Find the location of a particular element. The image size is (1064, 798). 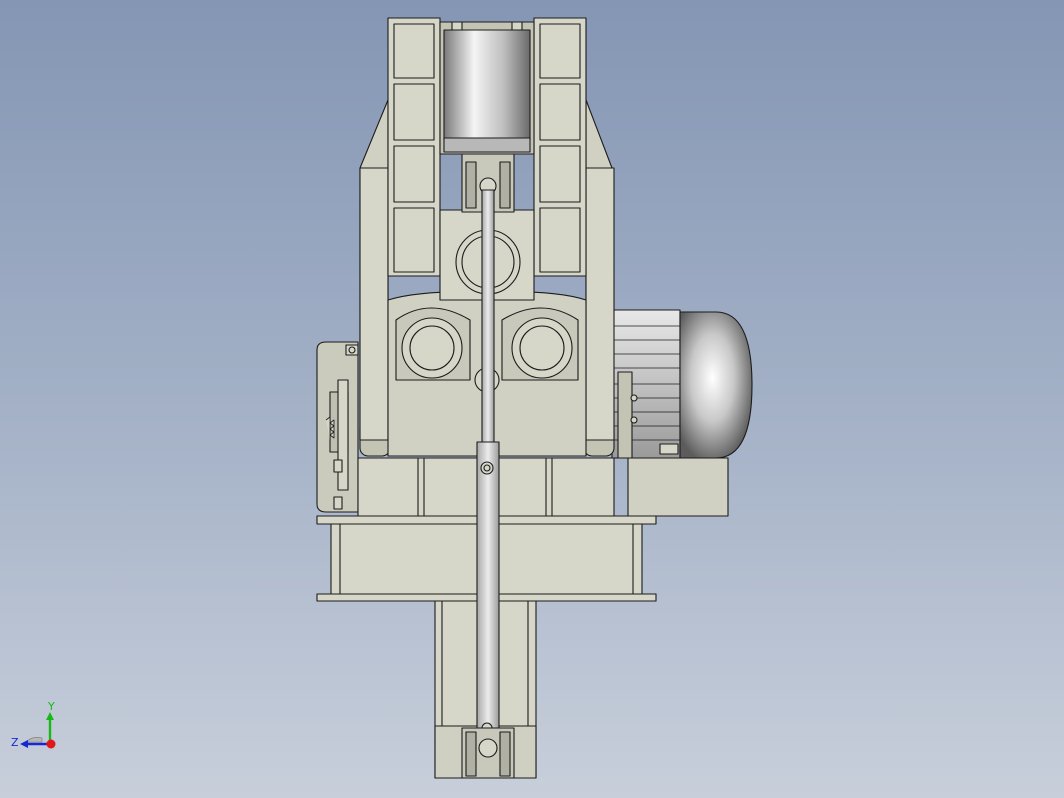

x-axis-dot is located at coordinates (51, 744).